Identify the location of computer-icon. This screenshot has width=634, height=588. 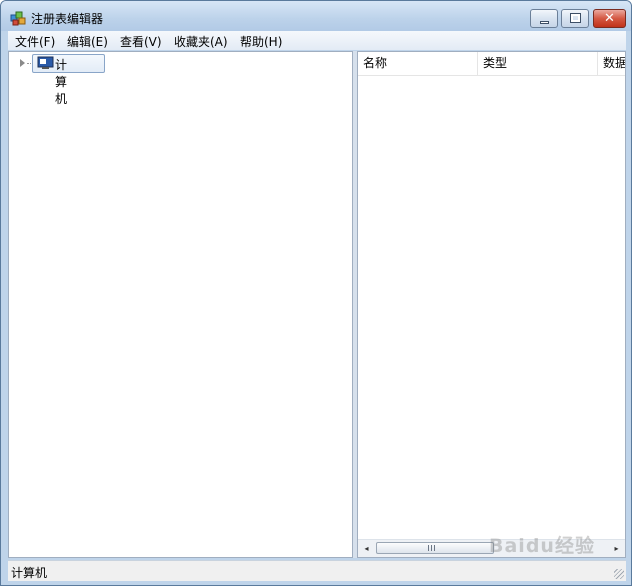
(45, 62).